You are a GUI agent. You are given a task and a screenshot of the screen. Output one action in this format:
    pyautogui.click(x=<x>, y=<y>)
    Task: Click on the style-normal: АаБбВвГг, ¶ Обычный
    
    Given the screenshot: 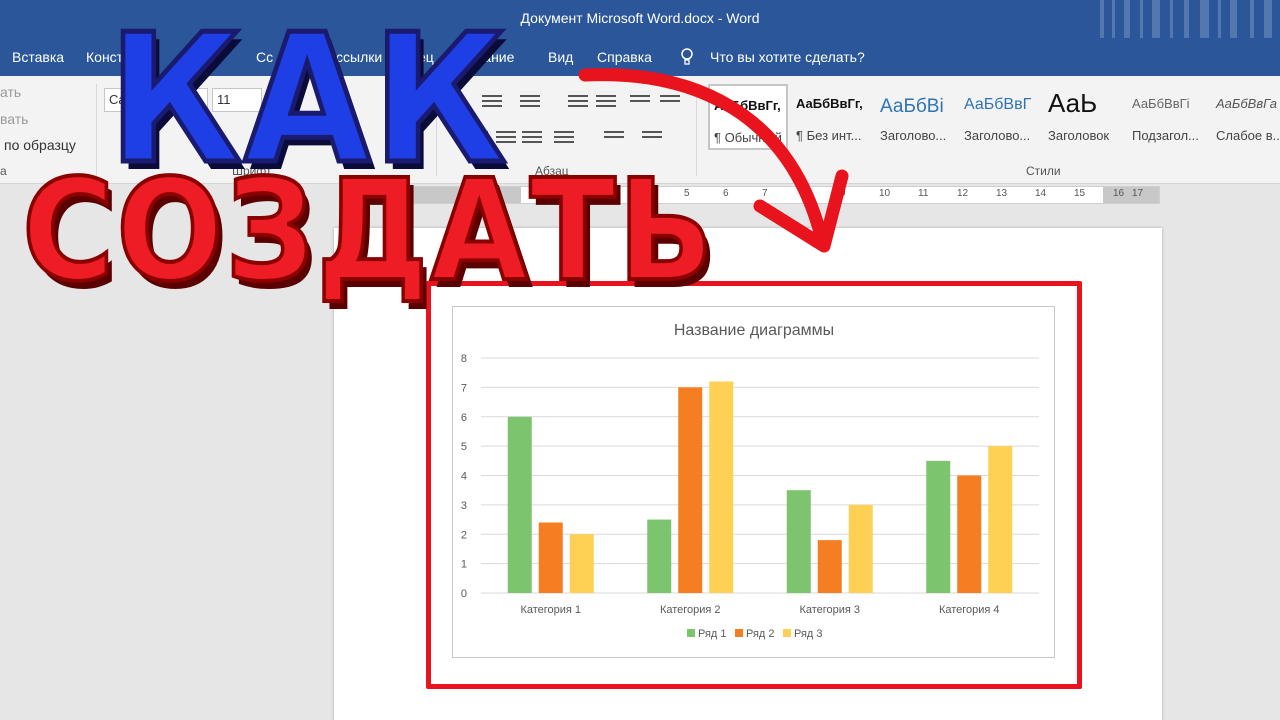 What is the action you would take?
    pyautogui.click(x=748, y=117)
    